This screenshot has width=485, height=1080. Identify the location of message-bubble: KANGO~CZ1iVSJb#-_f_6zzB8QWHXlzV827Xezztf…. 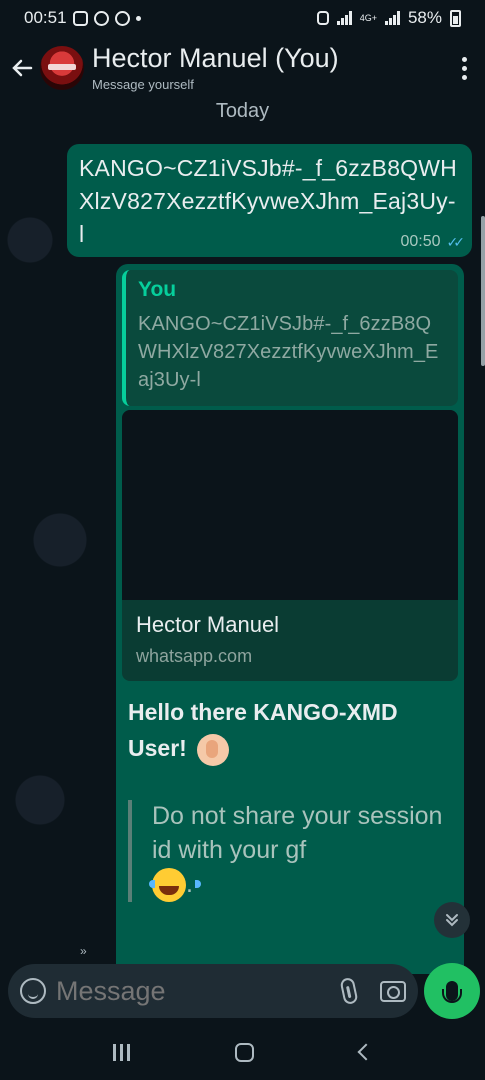
(269, 200).